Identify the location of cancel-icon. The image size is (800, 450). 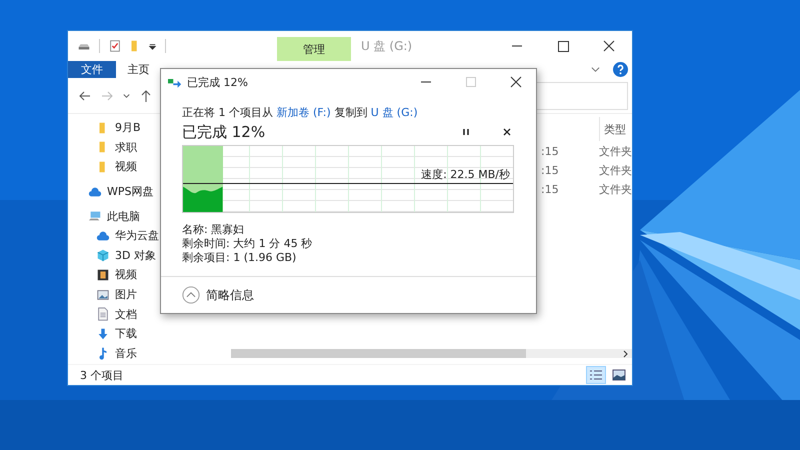
(507, 132).